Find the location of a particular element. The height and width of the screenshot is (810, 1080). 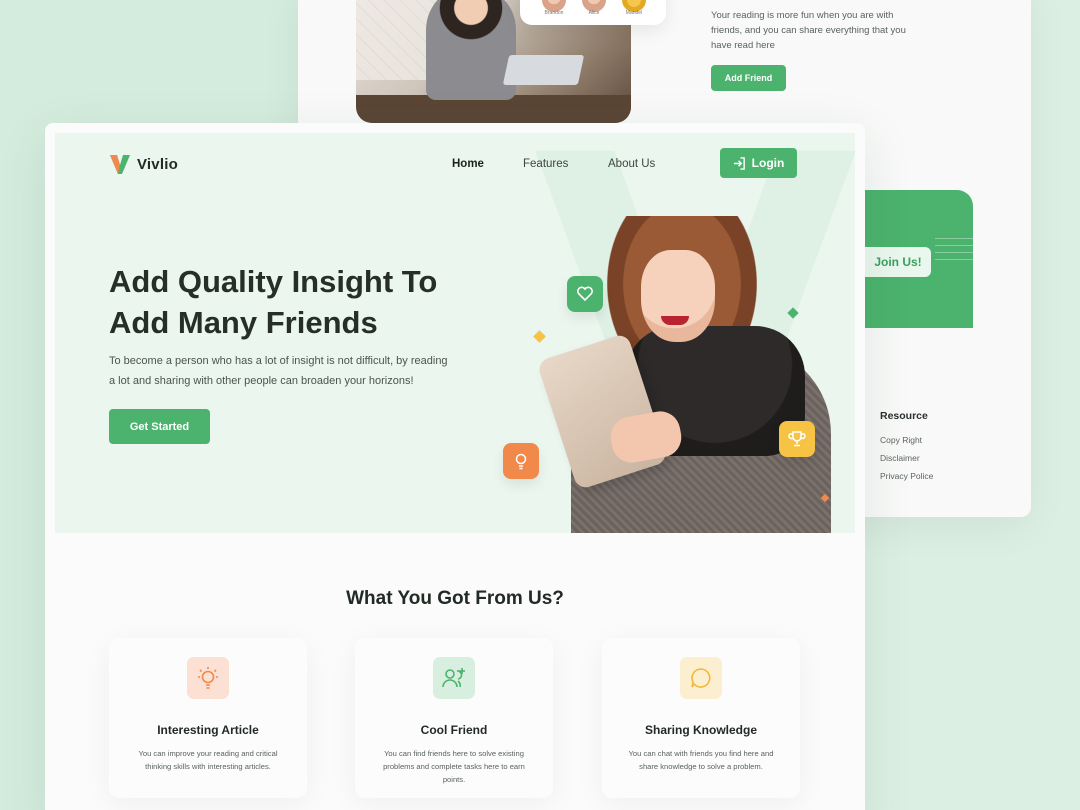

add-friends-icon is located at coordinates (454, 678).